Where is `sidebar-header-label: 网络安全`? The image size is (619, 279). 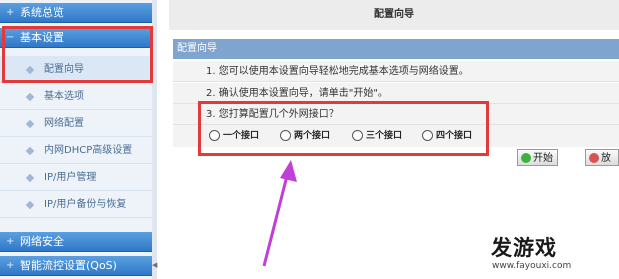 sidebar-header-label: 网络安全 is located at coordinates (42, 241).